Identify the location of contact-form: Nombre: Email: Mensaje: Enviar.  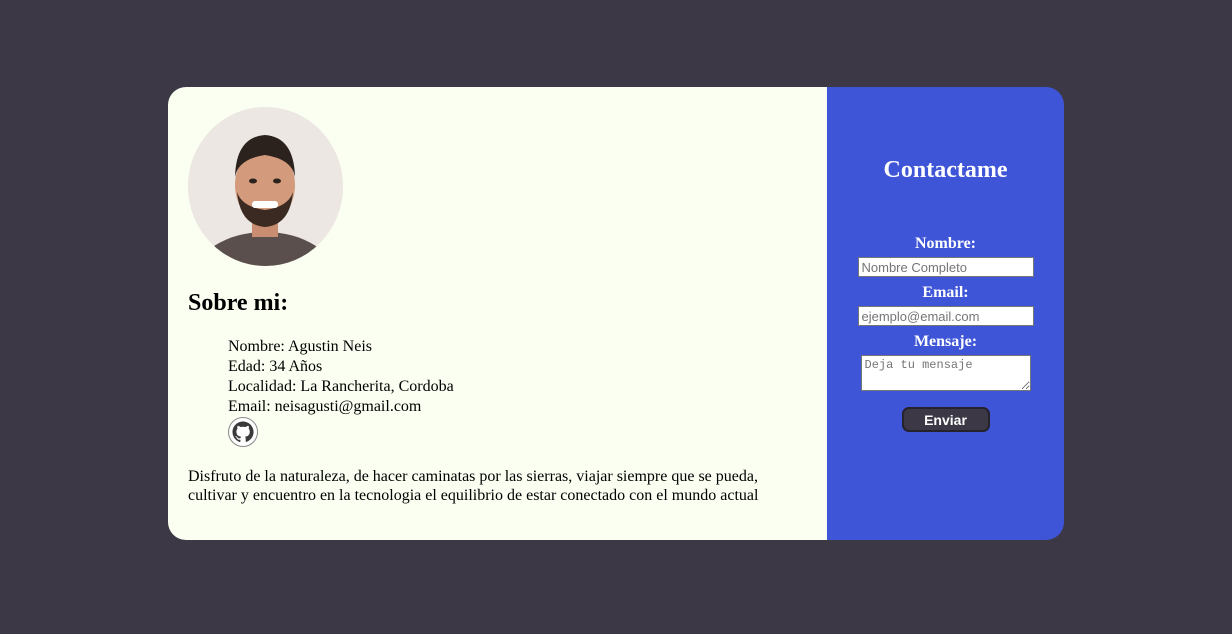
(945, 333).